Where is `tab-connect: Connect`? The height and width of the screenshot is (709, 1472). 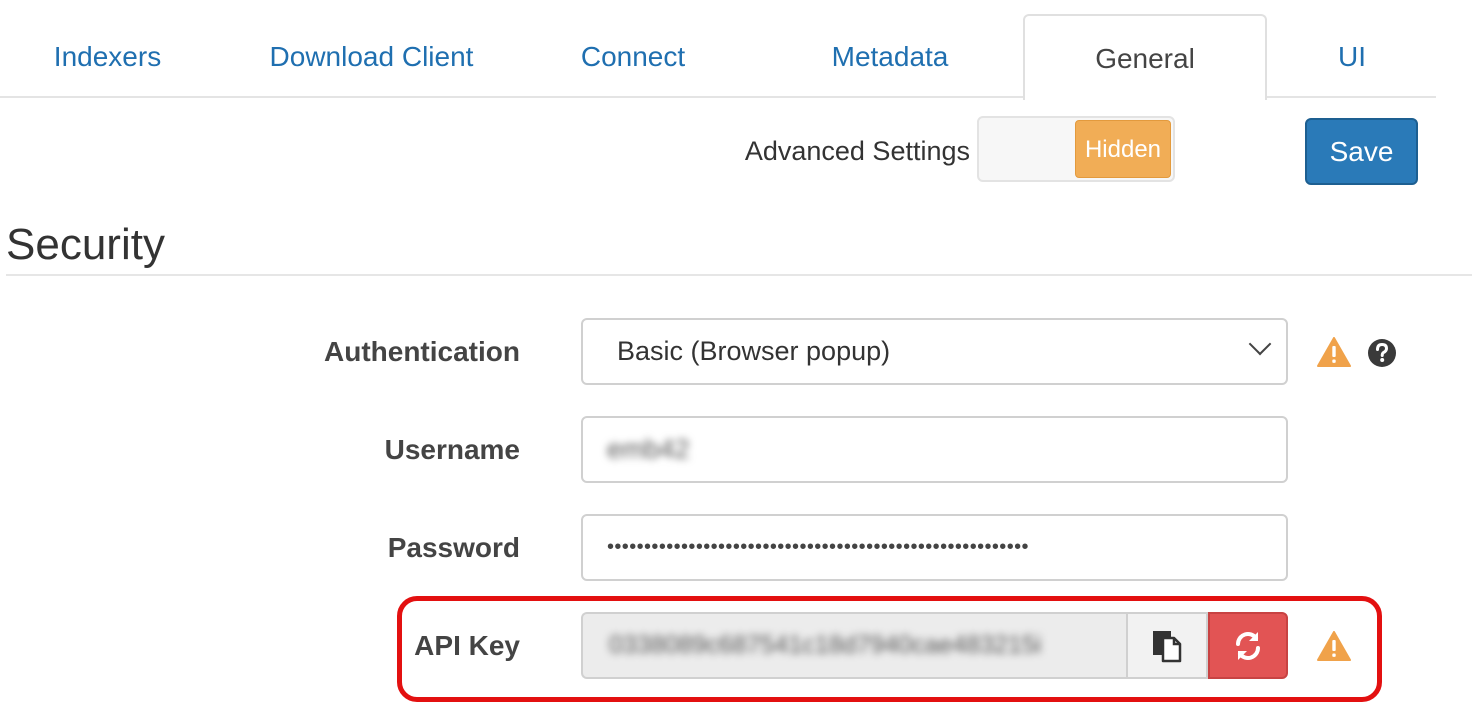 tab-connect: Connect is located at coordinates (633, 56).